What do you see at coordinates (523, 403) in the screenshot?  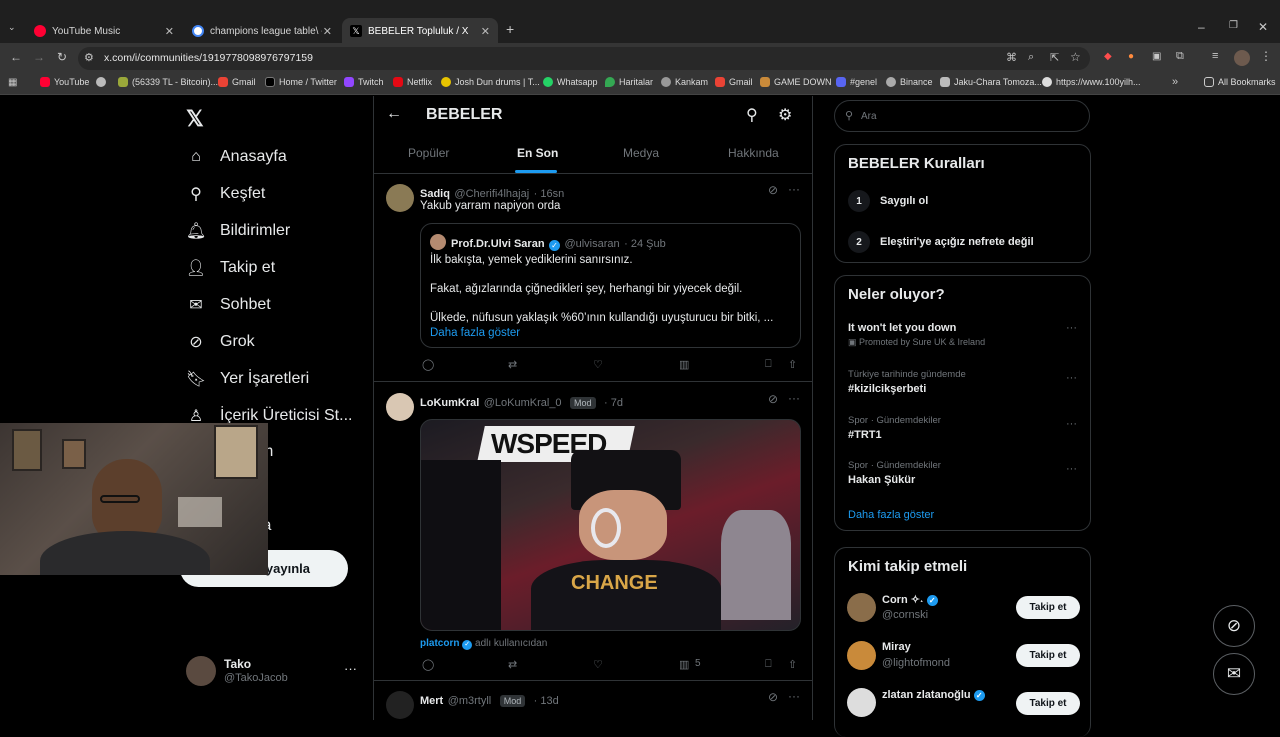 I see `author-handle: @LoKumKral_0` at bounding box center [523, 403].